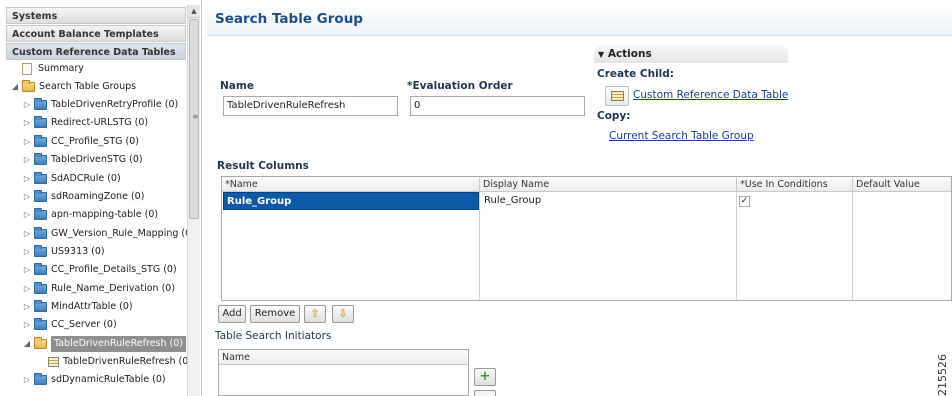 Image resolution: width=952 pixels, height=396 pixels. Describe the element at coordinates (273, 336) in the screenshot. I see `table-search-initiators-label: Table Search Initiators` at that location.